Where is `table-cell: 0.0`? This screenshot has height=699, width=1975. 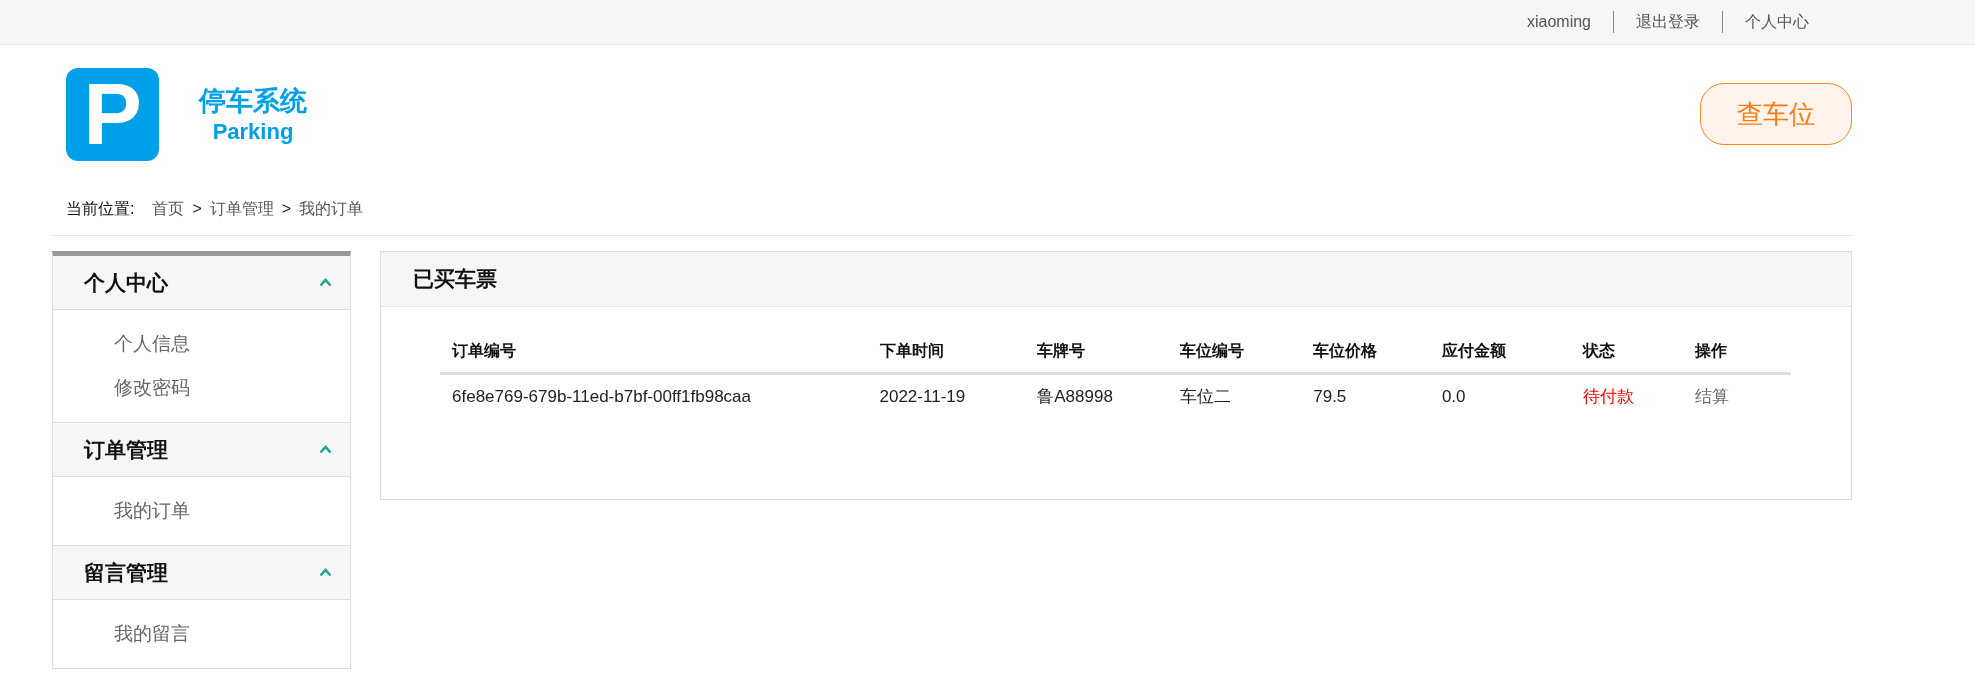
table-cell: 0.0 is located at coordinates (1500, 395).